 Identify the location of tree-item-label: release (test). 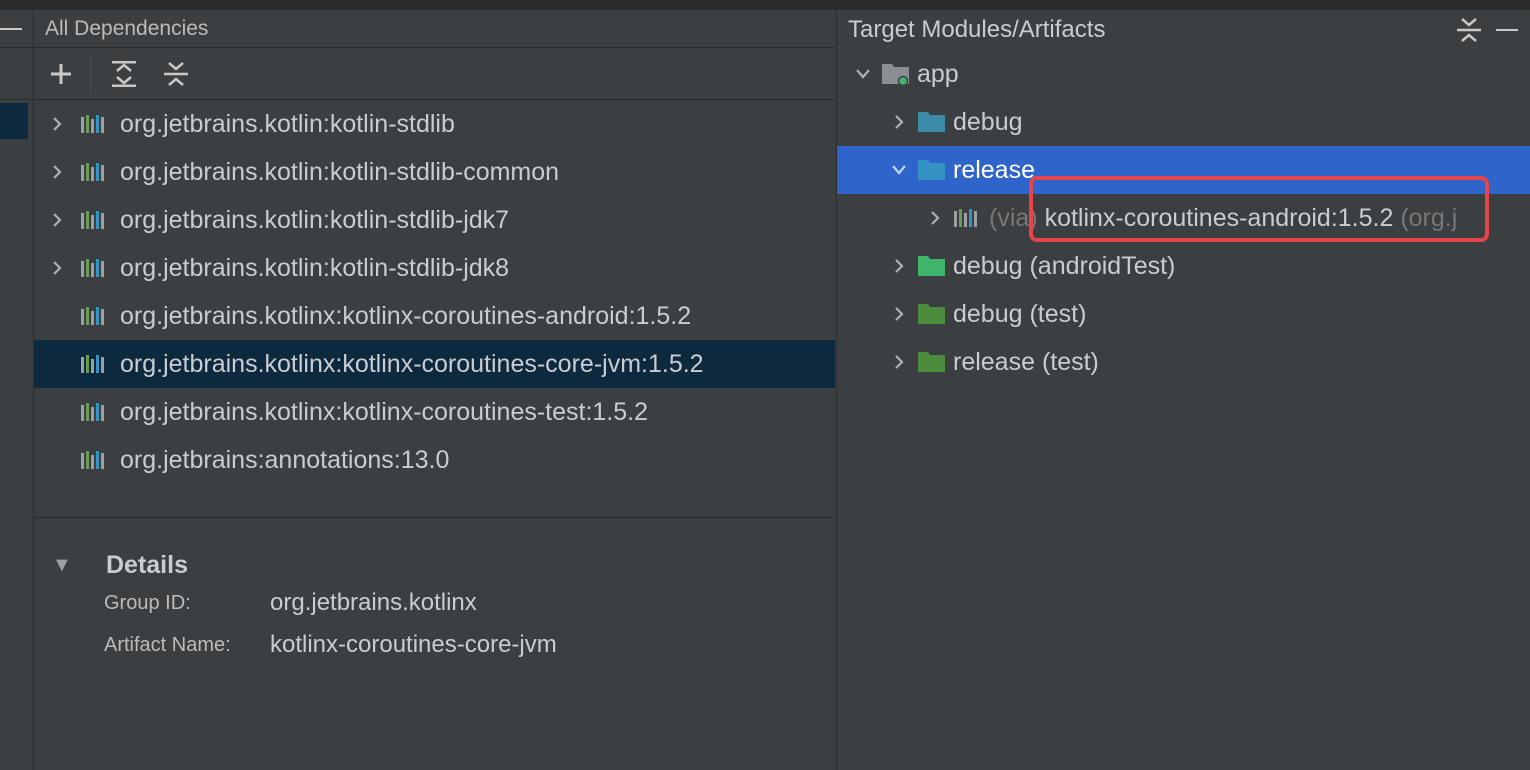
(1026, 361).